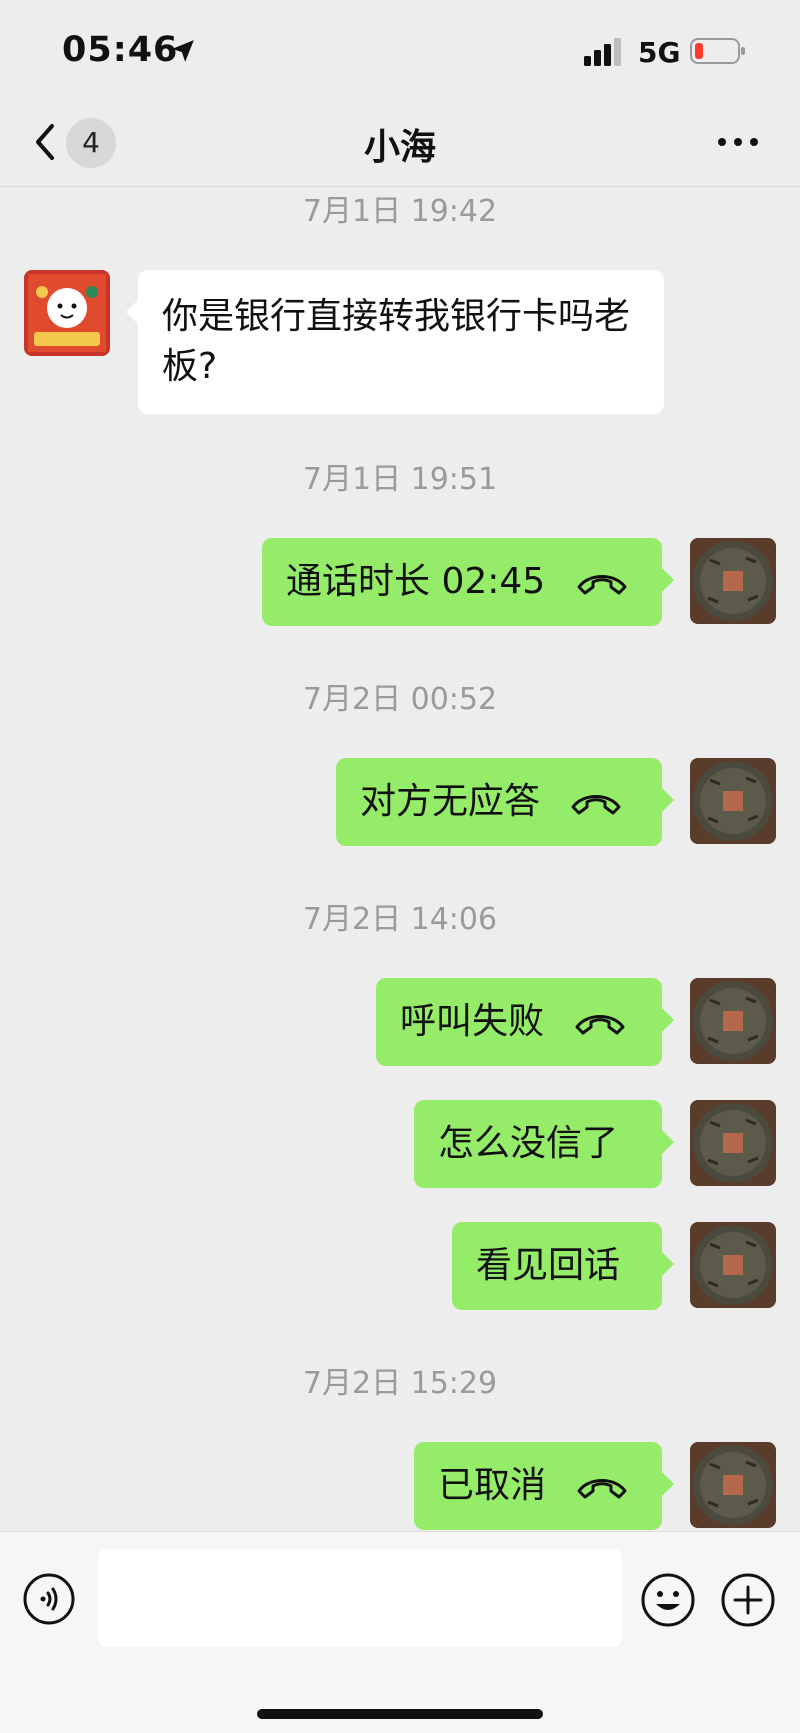  What do you see at coordinates (400, 479) in the screenshot?
I see `timestamp: 7月1日 19:51` at bounding box center [400, 479].